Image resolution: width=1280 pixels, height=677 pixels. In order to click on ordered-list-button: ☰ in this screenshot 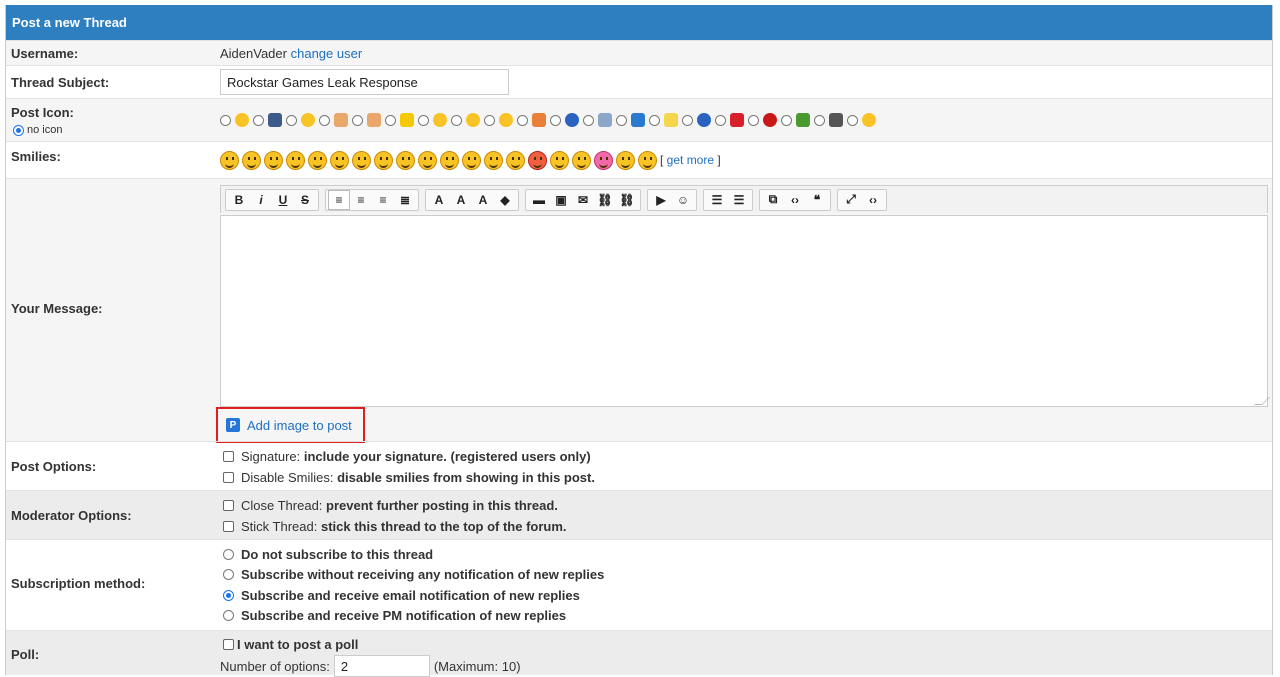, I will do `click(739, 200)`.